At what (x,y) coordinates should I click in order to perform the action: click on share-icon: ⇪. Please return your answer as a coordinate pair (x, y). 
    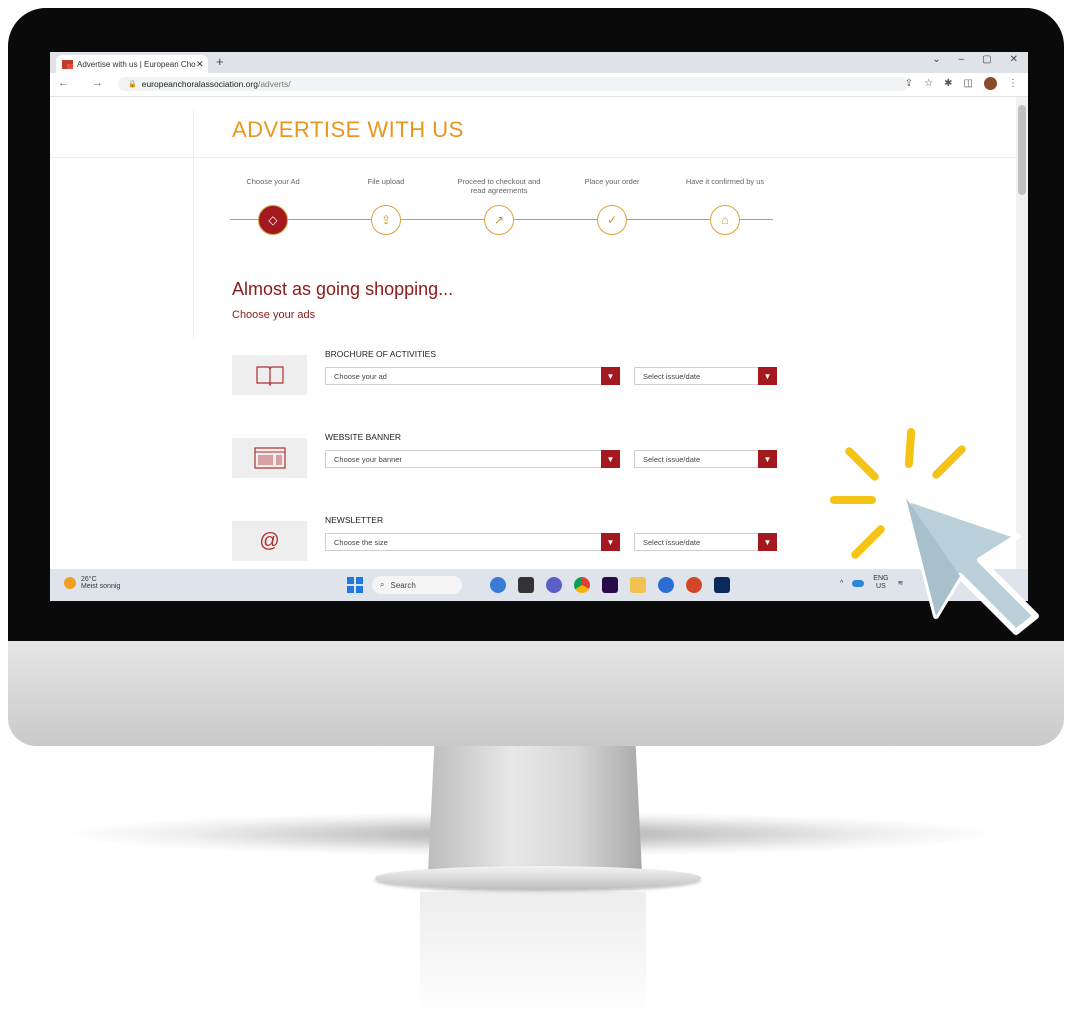
    Looking at the image, I should click on (909, 83).